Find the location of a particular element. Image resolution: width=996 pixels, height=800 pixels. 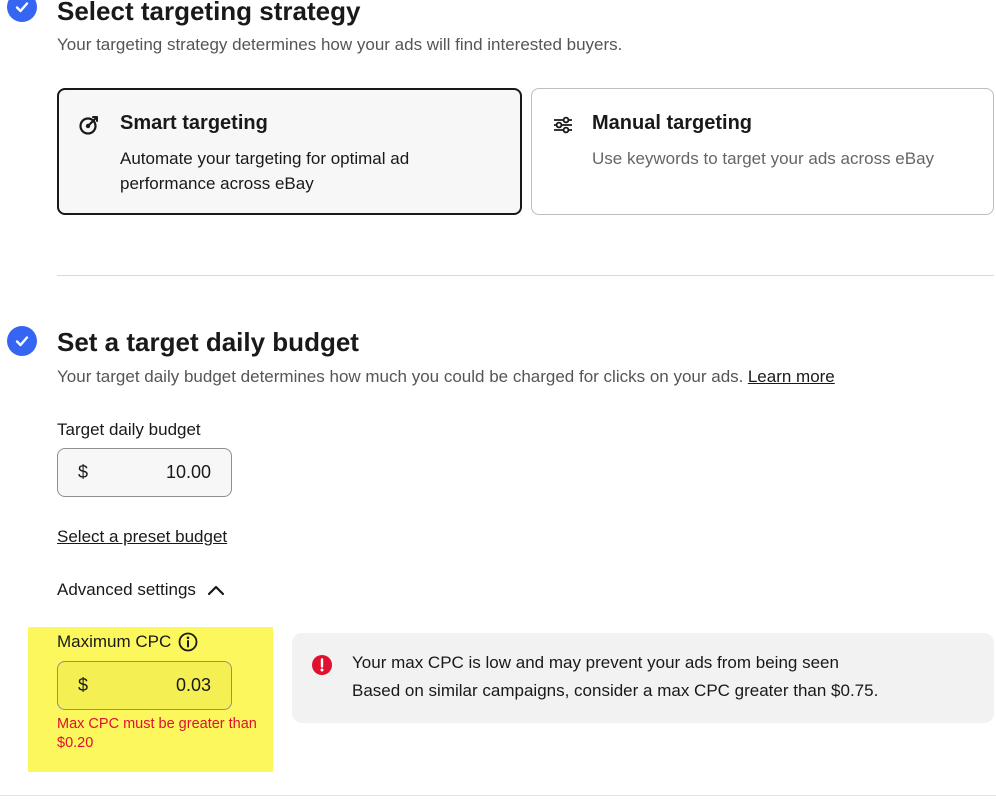

section-title-targeting: Select targeting strategy is located at coordinates (209, 13).